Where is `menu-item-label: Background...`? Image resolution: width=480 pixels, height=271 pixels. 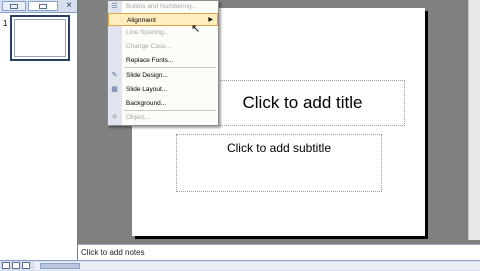 menu-item-label: Background... is located at coordinates (146, 103).